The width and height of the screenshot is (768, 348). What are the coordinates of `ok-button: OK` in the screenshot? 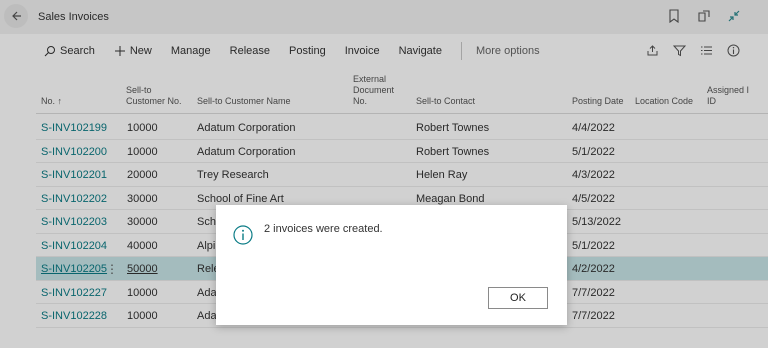 It's located at (518, 298).